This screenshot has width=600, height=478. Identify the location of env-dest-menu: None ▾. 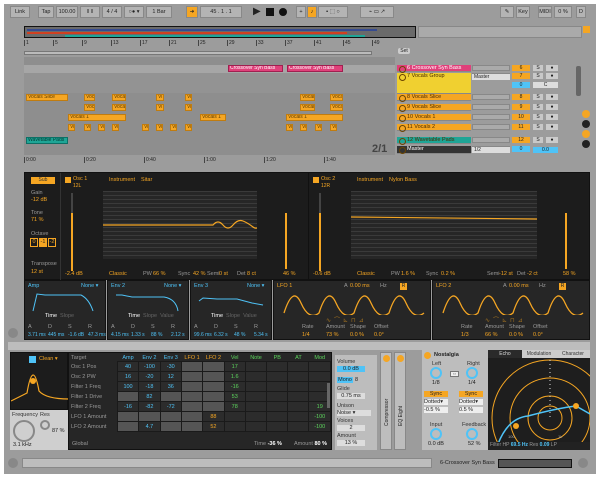
(172, 286).